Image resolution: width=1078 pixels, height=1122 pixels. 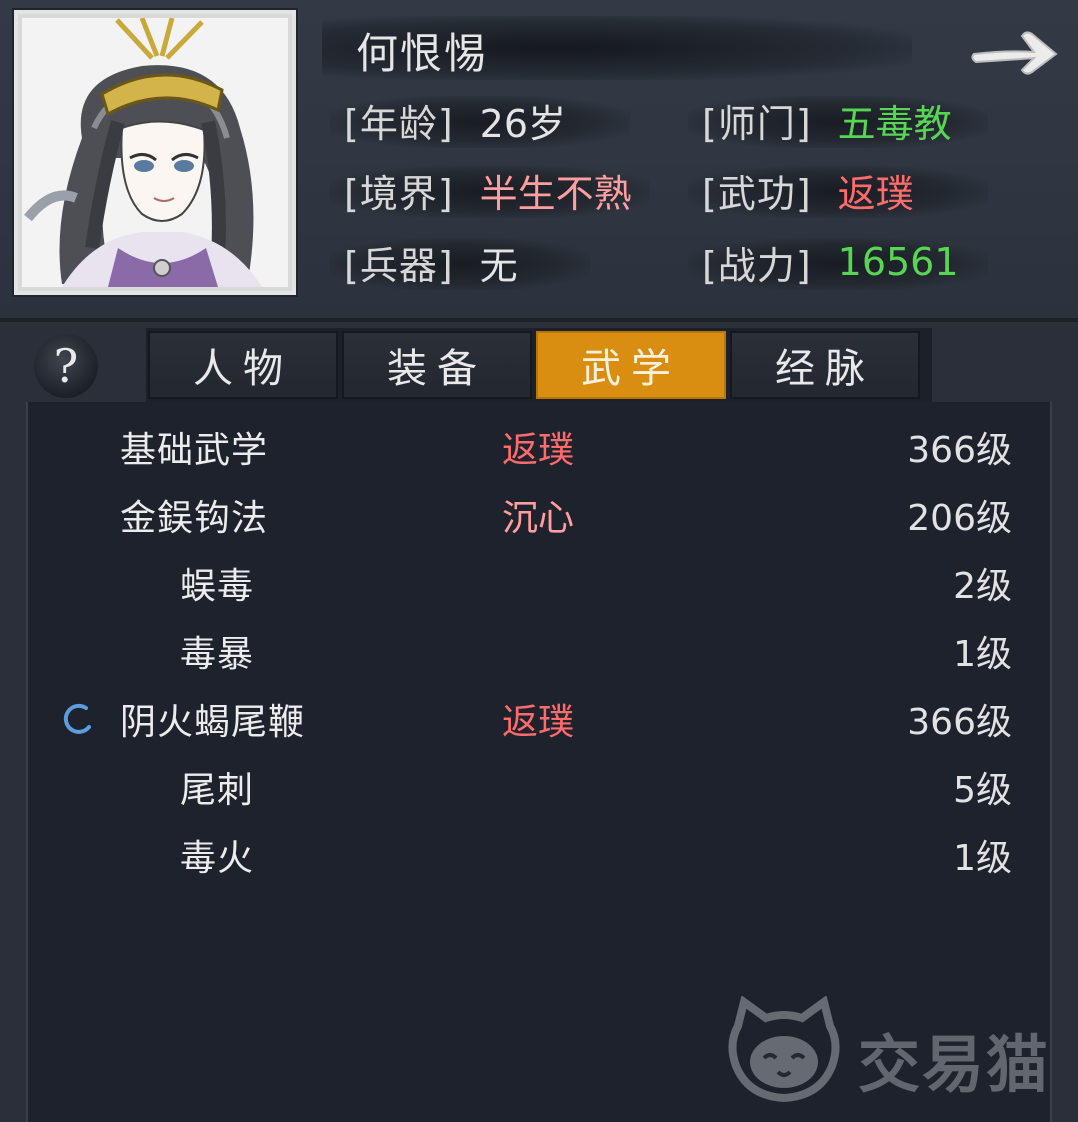 I want to click on attr-martial-art: [武功] 返璞, so click(x=838, y=190).